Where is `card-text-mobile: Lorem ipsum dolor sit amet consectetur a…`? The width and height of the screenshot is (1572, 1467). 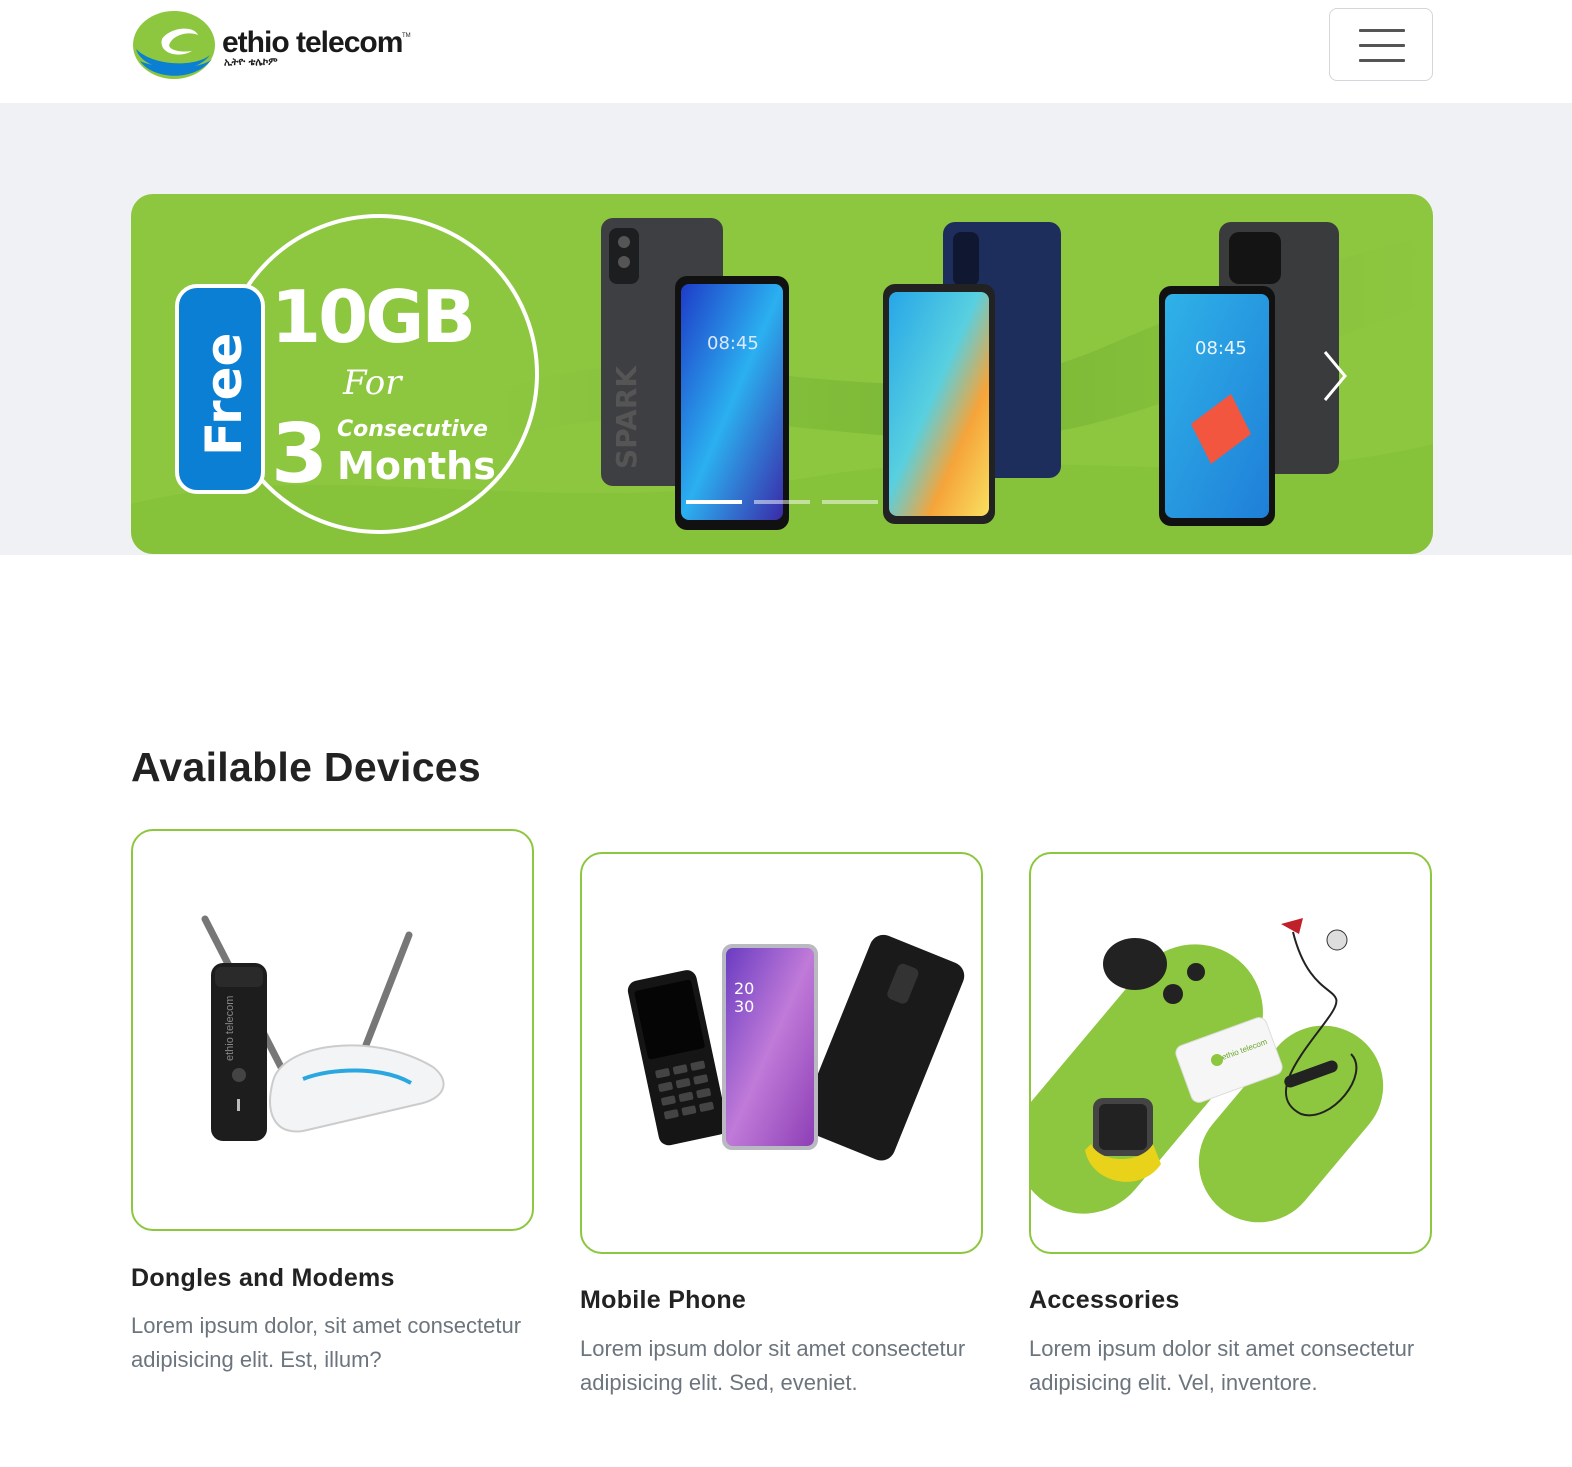 card-text-mobile: Lorem ipsum dolor sit amet consectetur a… is located at coordinates (773, 1365).